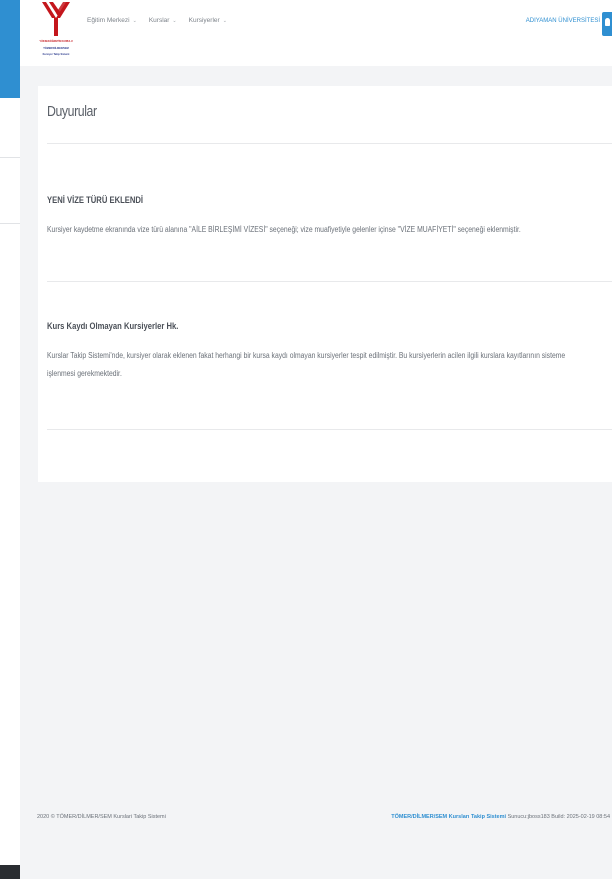 This screenshot has width=612, height=879. I want to click on logo-line: Kursiyer Takip Sistemi, so click(56, 54).